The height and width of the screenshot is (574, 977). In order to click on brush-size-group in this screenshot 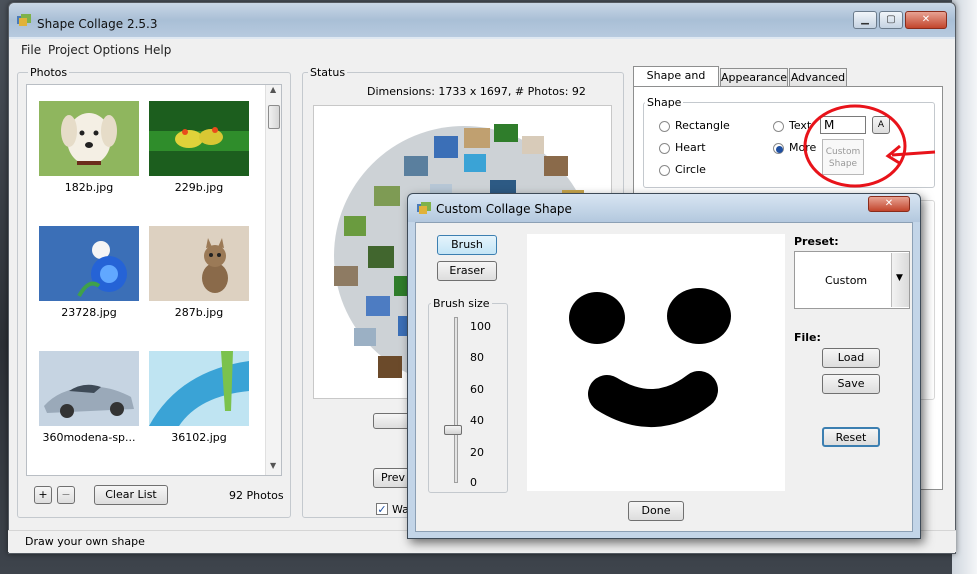, I will do `click(468, 398)`.